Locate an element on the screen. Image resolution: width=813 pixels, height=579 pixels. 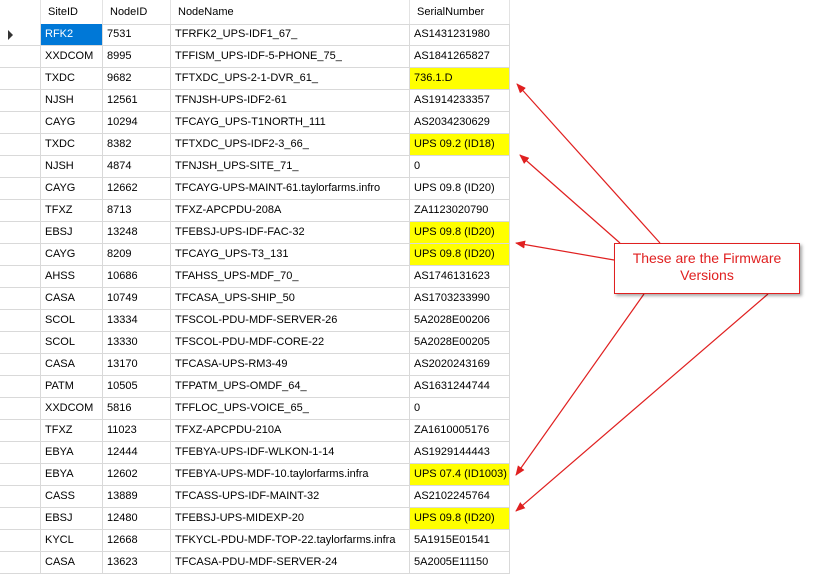
firmware-callout: These are the Firmware Versions is located at coordinates (707, 268).